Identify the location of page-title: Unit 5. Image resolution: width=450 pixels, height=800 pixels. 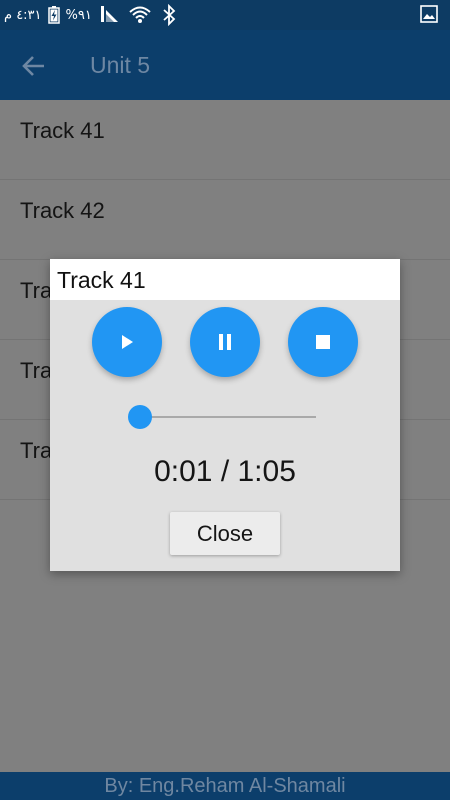
(120, 65).